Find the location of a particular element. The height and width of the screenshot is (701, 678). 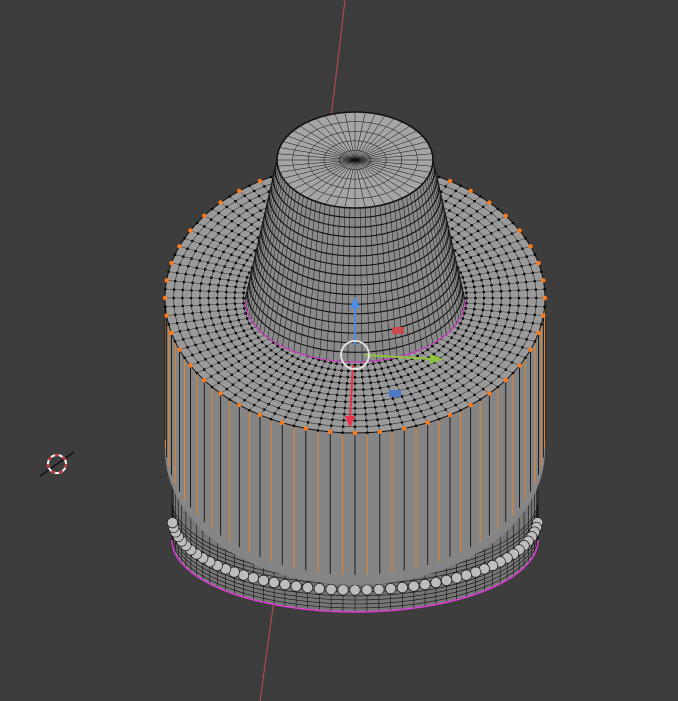

gizmo-plane-handle-red is located at coordinates (398, 330).